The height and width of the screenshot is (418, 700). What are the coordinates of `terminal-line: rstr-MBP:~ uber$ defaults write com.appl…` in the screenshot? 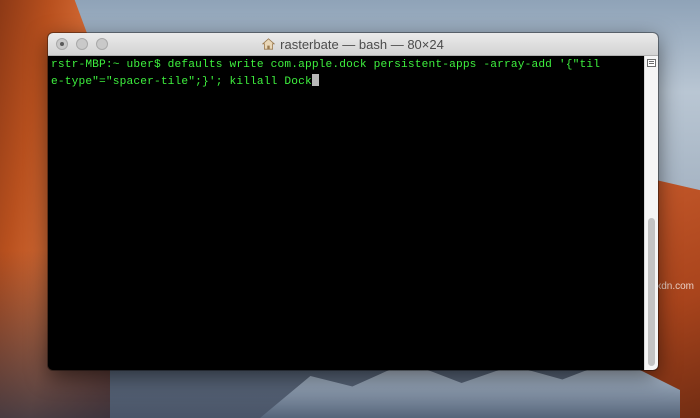 It's located at (326, 65).